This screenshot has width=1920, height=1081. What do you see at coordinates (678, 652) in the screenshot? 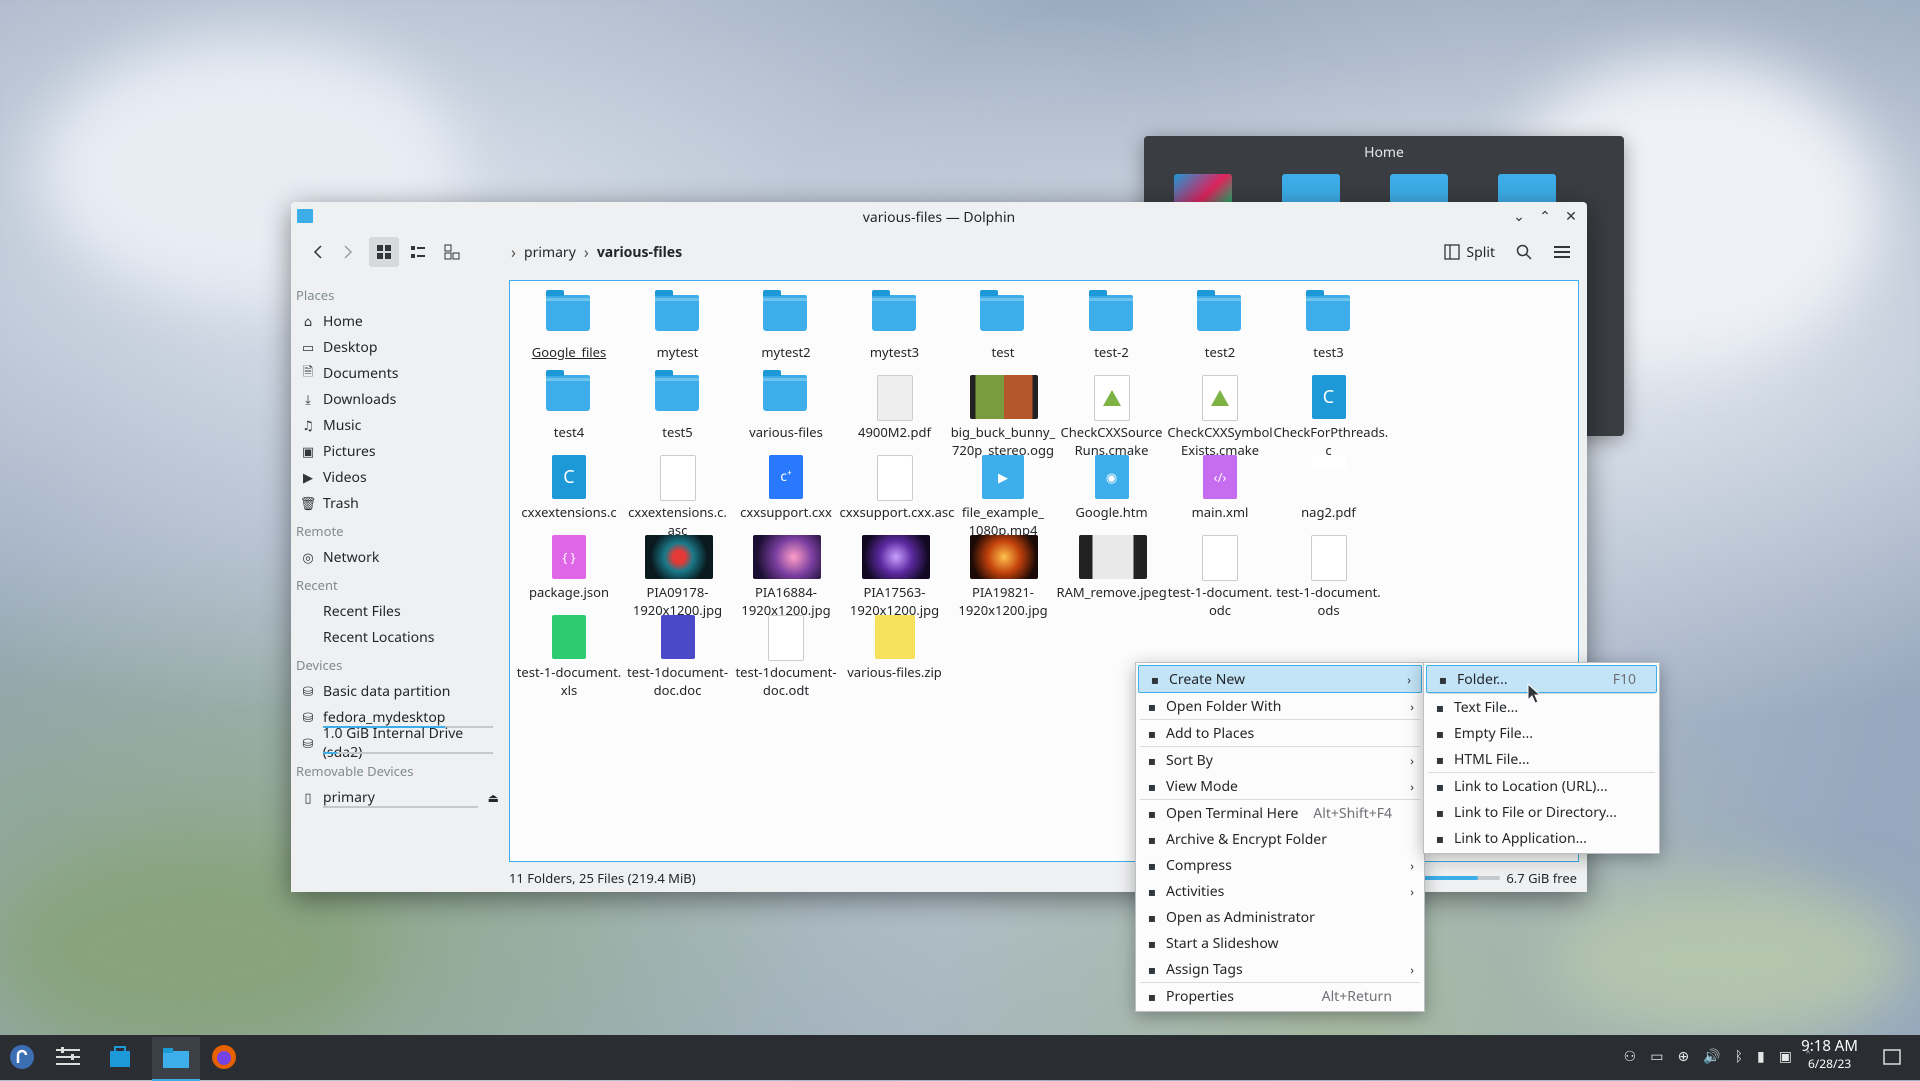
I see `file-item: test-1document- doc.doc` at bounding box center [678, 652].